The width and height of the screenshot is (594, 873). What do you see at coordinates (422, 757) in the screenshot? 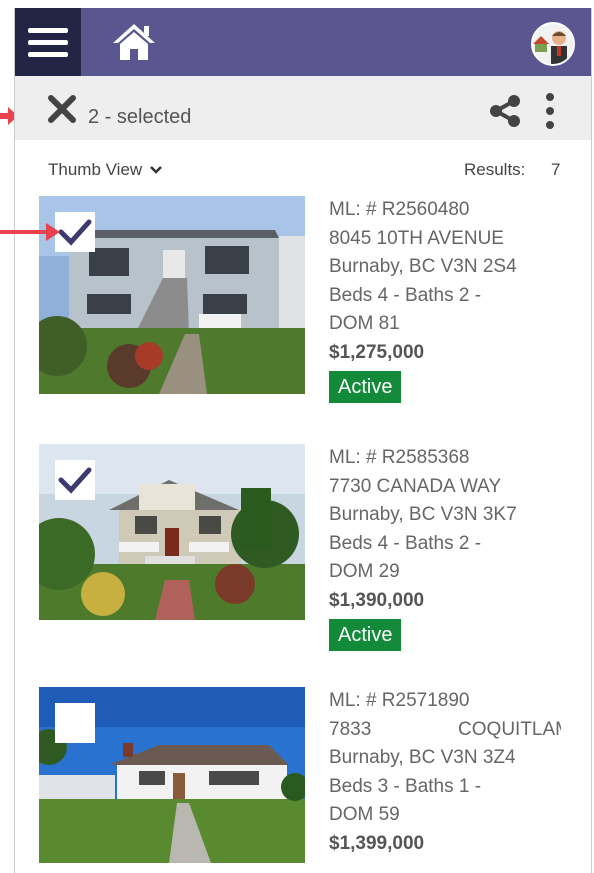
I see `city-address: Burnaby, BC V3N 3Z4` at bounding box center [422, 757].